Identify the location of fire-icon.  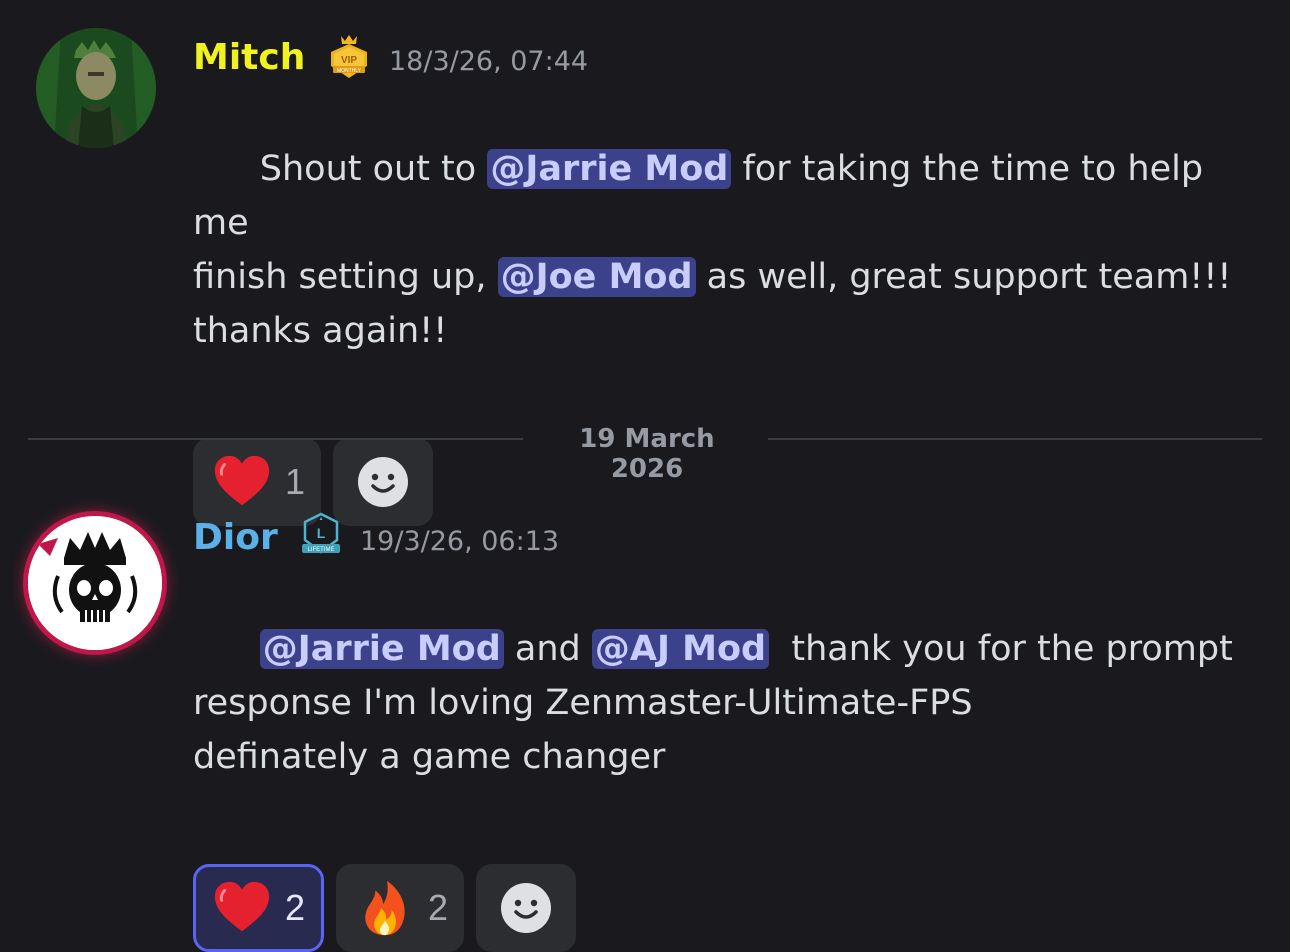
(385, 908).